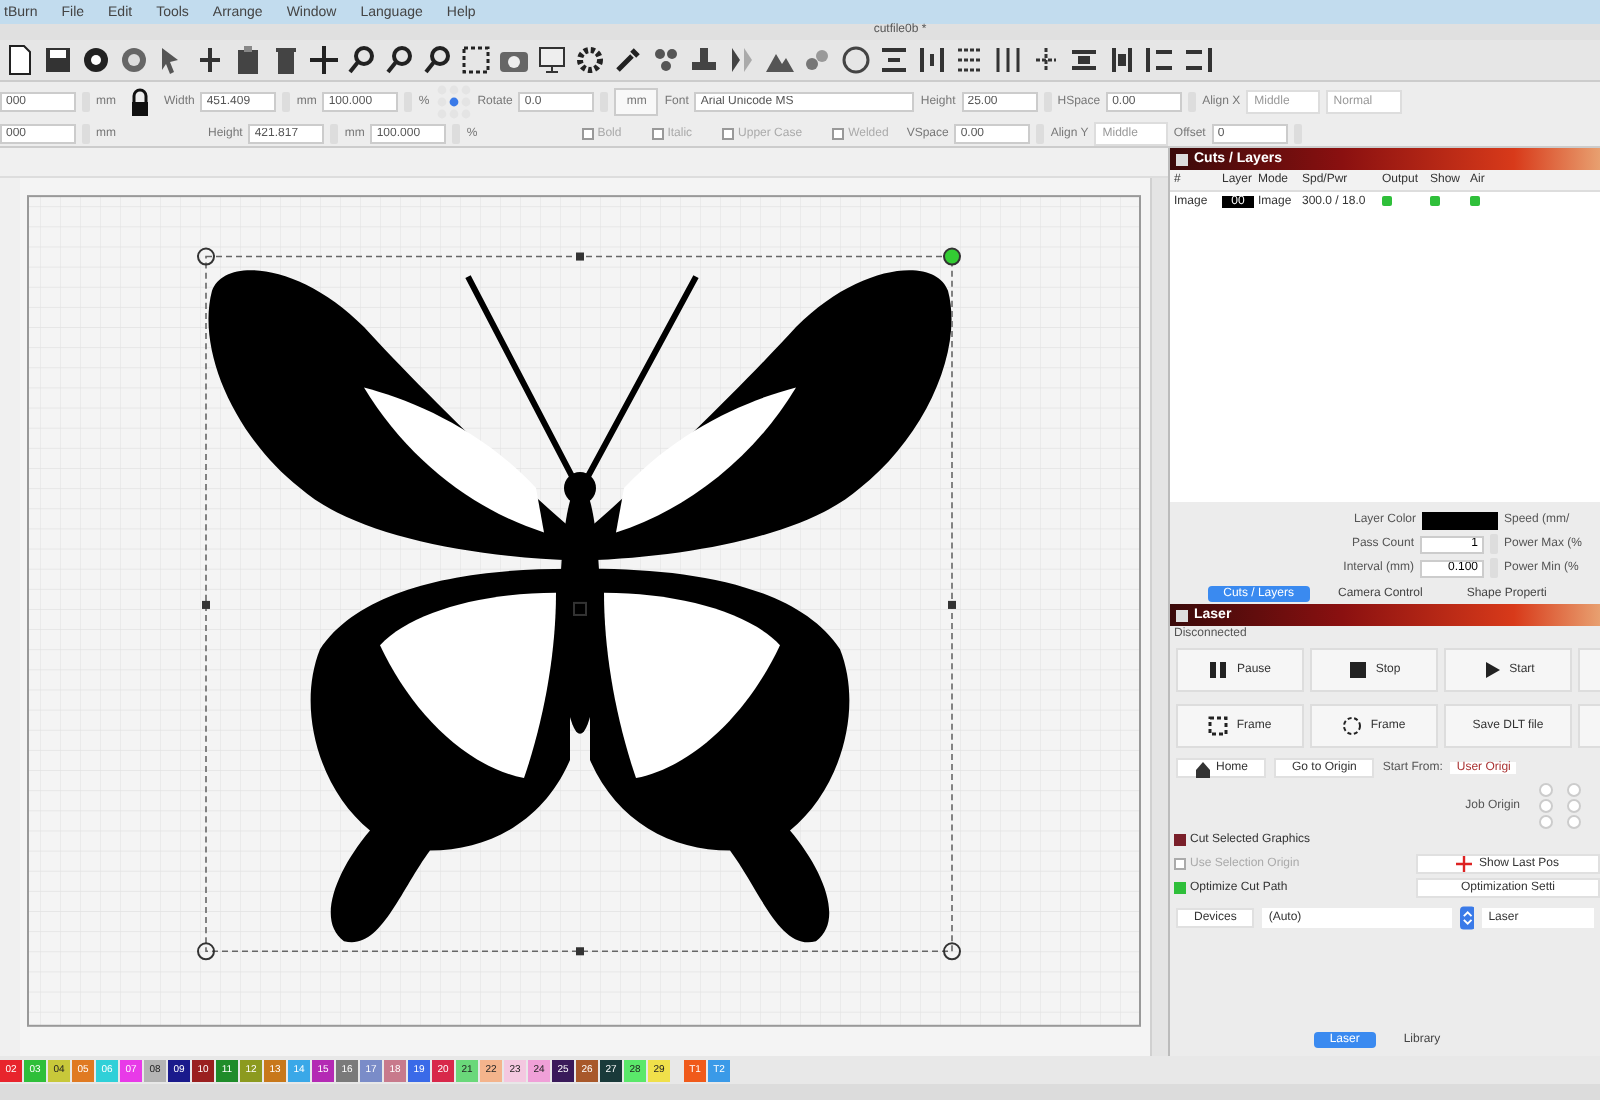  I want to click on move-icon, so click(324, 60).